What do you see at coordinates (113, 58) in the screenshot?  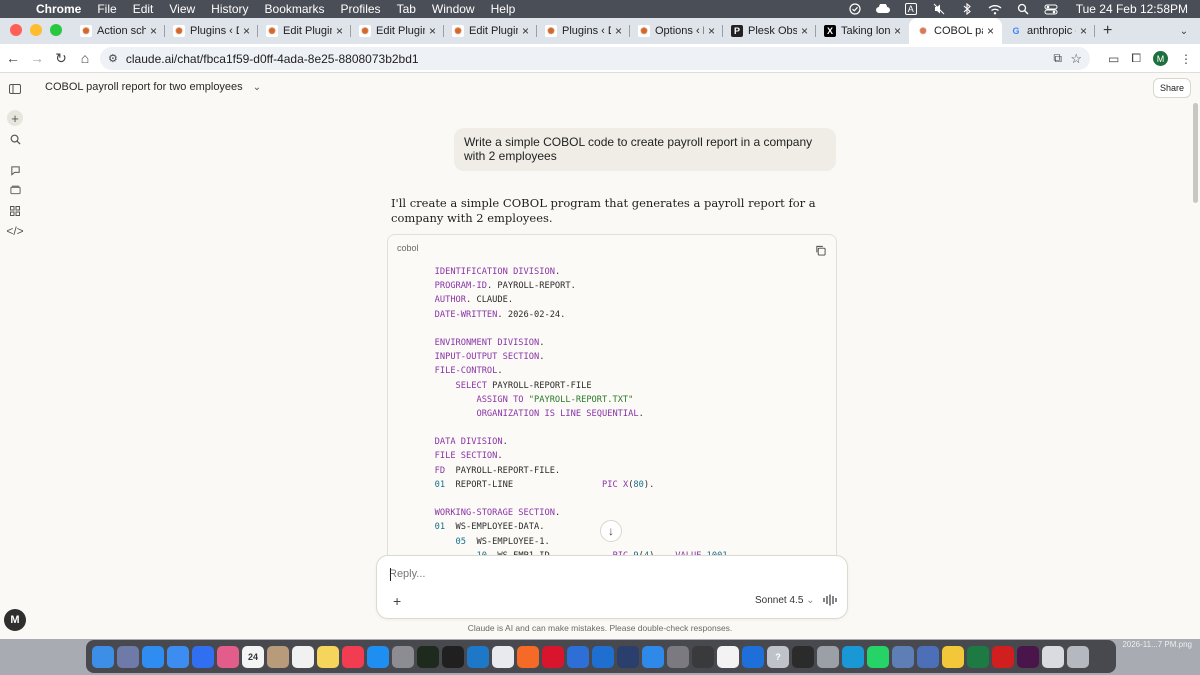 I see `site-info-icon: ⚙` at bounding box center [113, 58].